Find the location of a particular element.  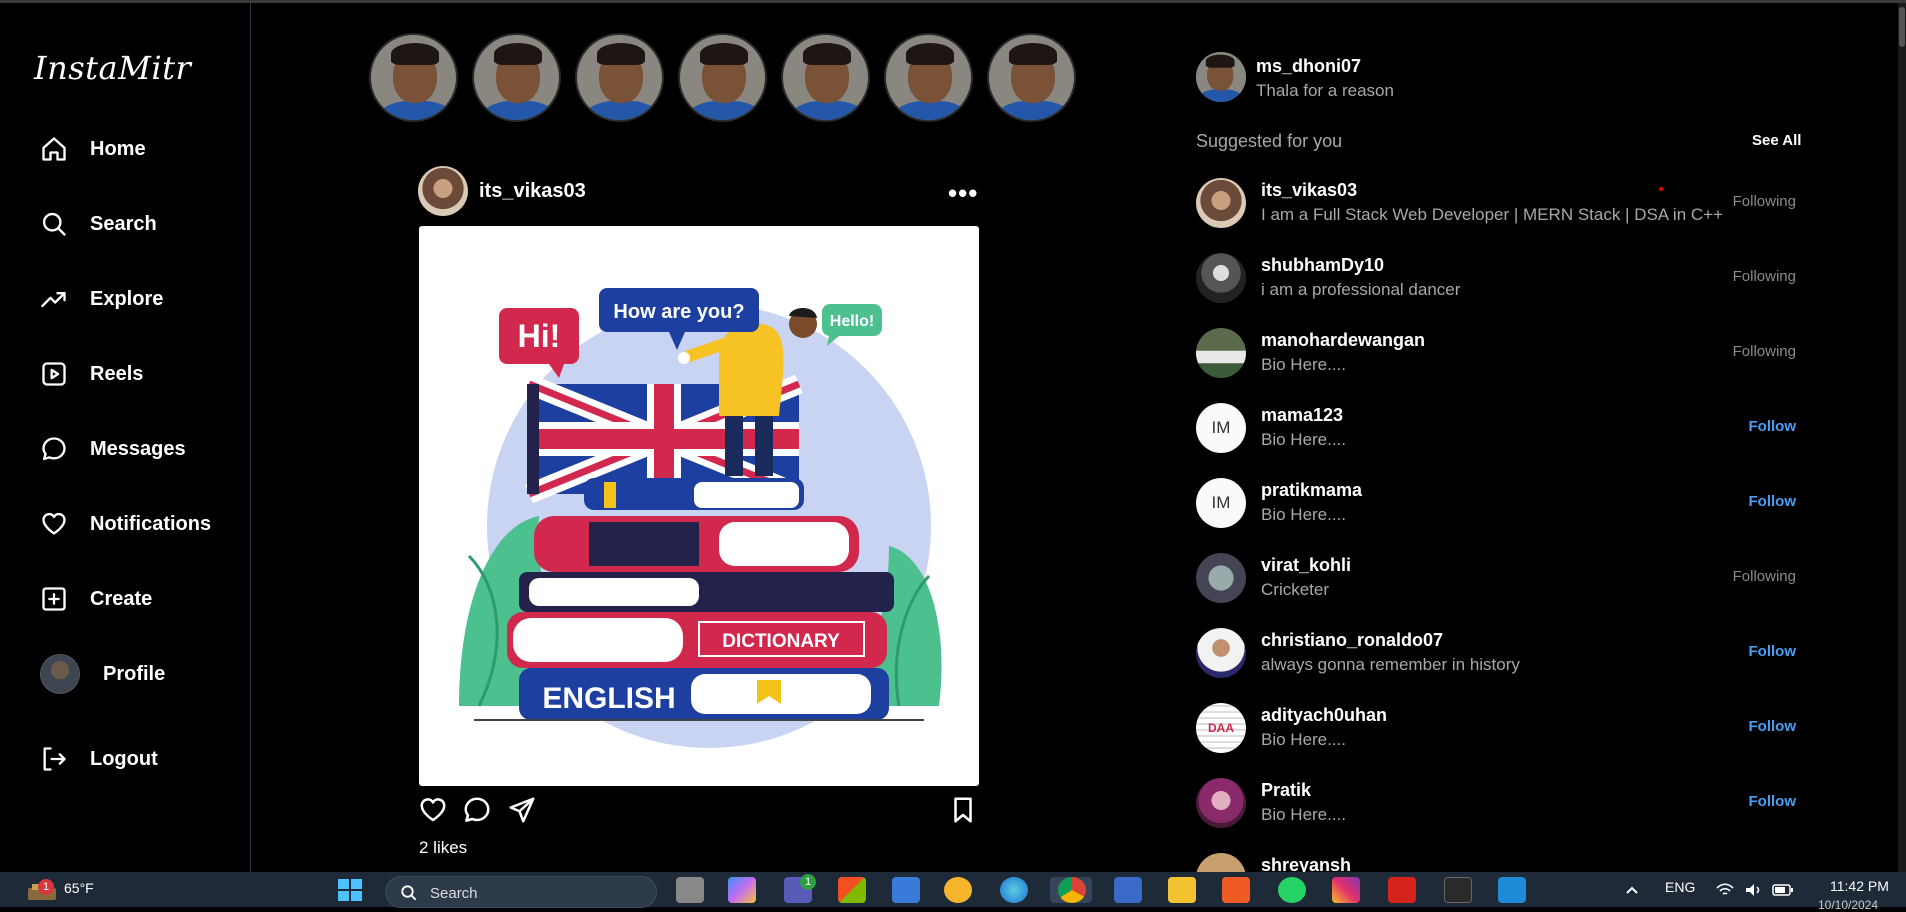

home-icon is located at coordinates (54, 149).